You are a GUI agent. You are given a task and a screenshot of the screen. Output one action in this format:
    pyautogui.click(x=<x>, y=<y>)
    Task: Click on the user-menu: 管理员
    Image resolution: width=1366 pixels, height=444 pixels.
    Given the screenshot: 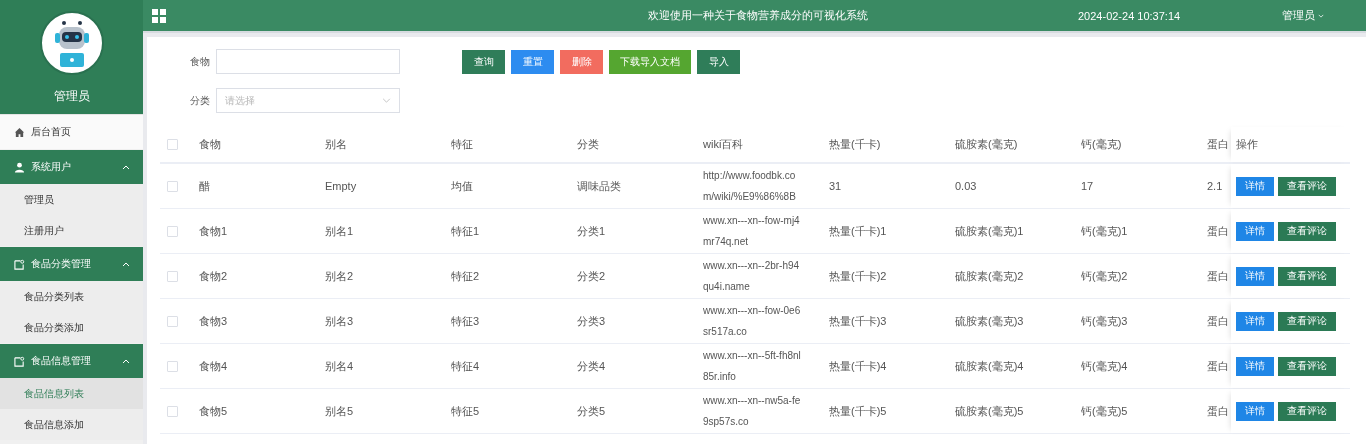 What is the action you would take?
    pyautogui.click(x=1303, y=15)
    